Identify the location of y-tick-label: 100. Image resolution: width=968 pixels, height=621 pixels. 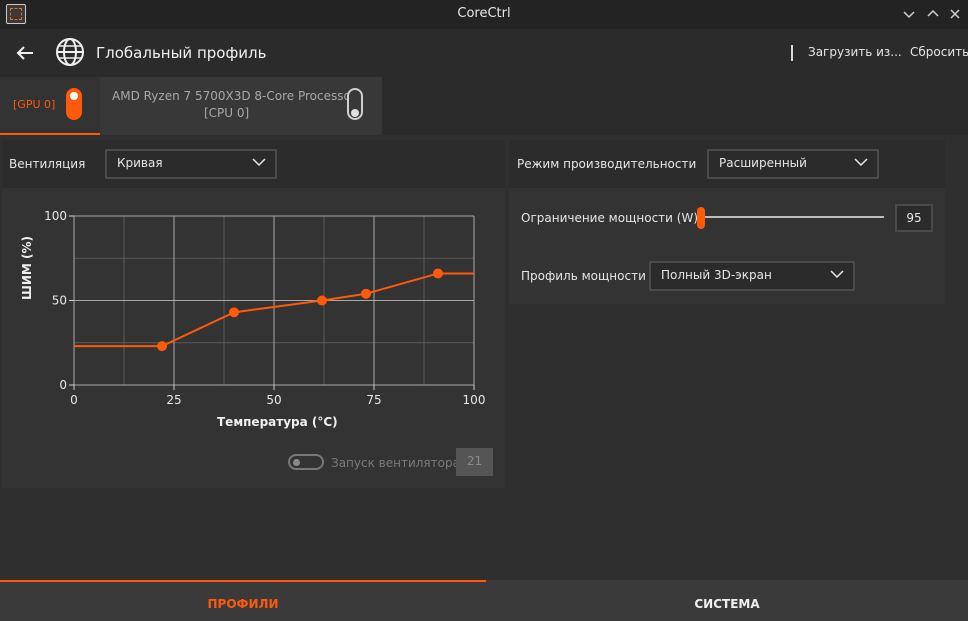
(55, 216).